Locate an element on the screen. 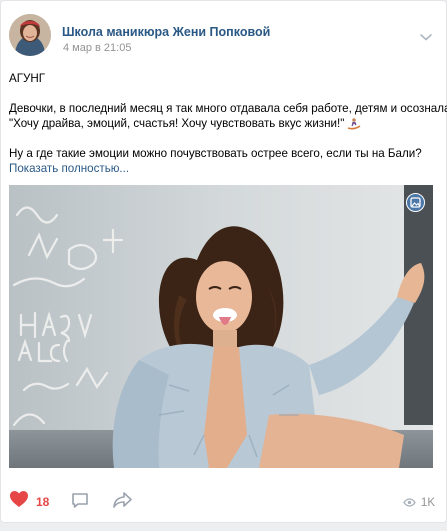 The width and height of the screenshot is (447, 531). surfer-emoji-icon is located at coordinates (354, 123).